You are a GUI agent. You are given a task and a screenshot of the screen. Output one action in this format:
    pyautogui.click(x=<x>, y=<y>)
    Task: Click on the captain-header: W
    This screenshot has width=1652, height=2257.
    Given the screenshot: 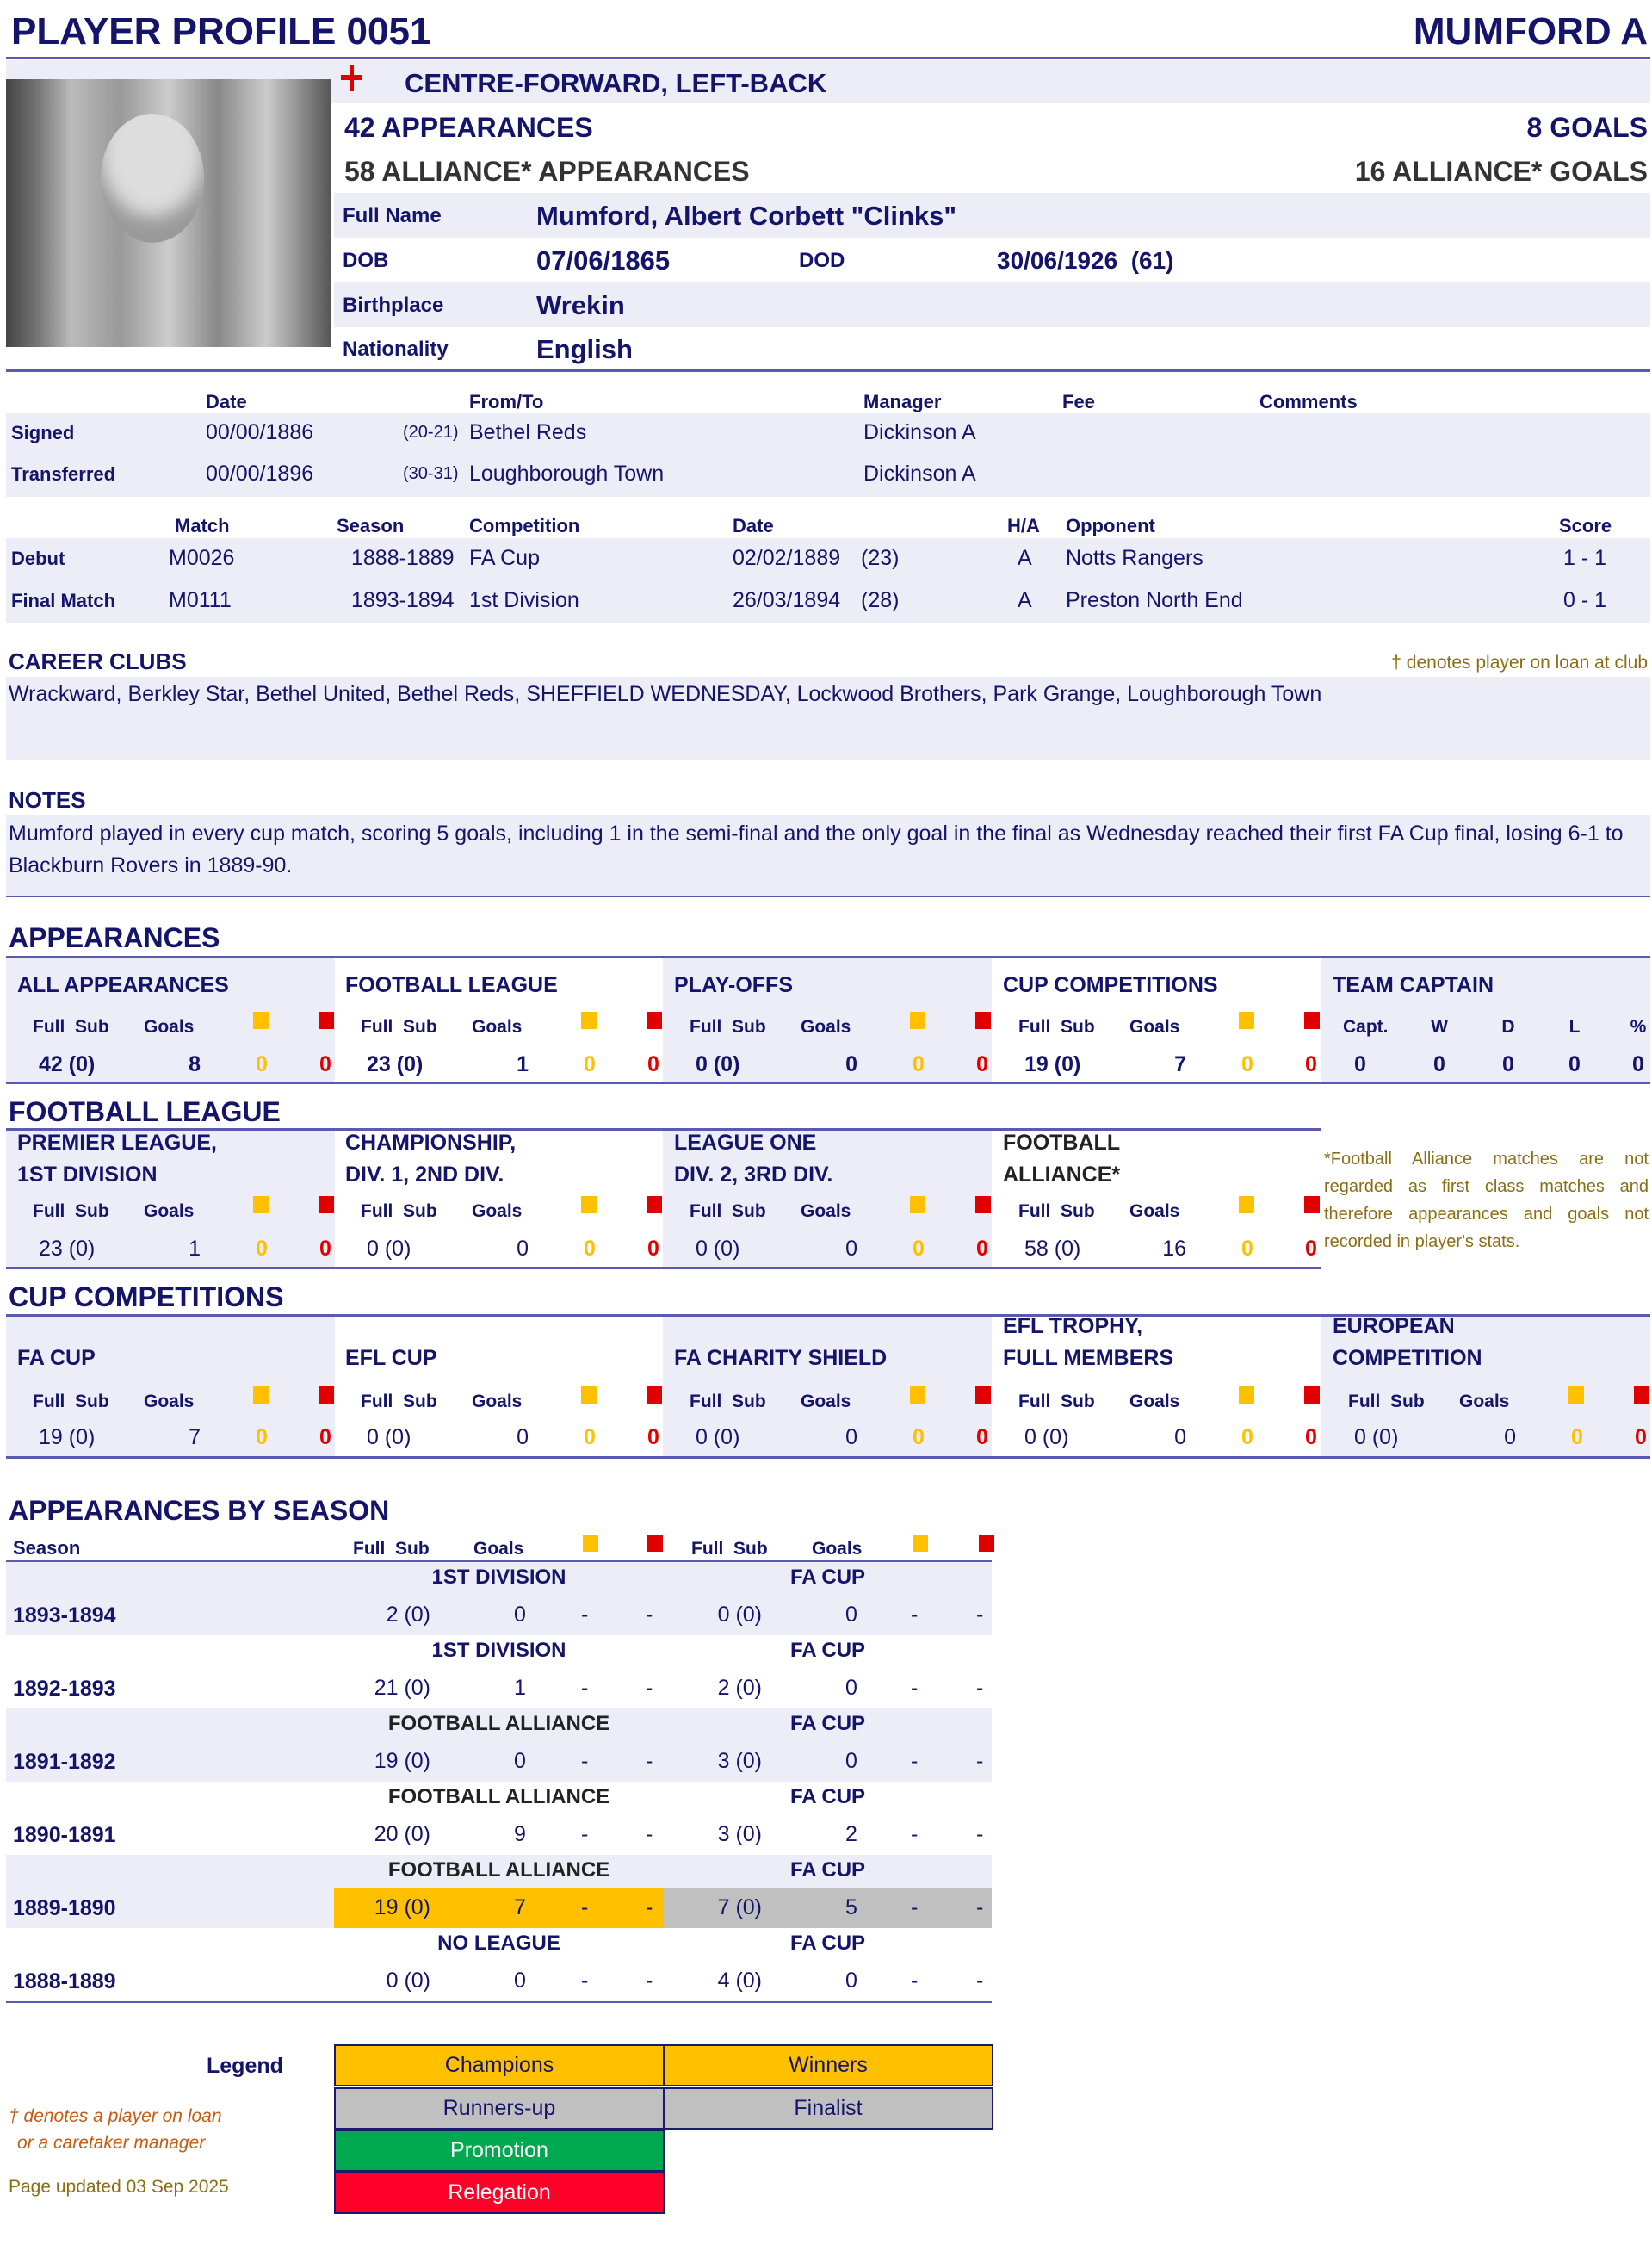 What is the action you would take?
    pyautogui.click(x=1440, y=1027)
    